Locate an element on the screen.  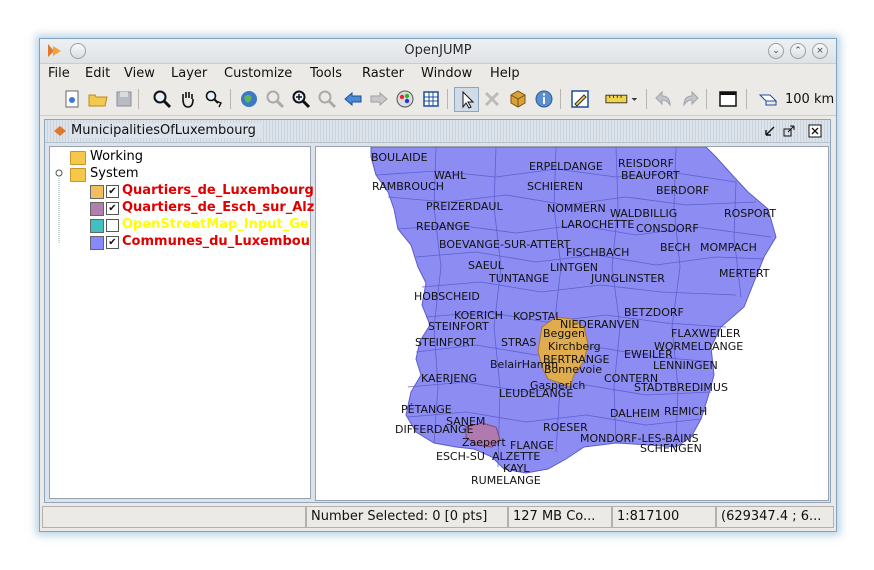
close-frame-icon is located at coordinates (815, 131).